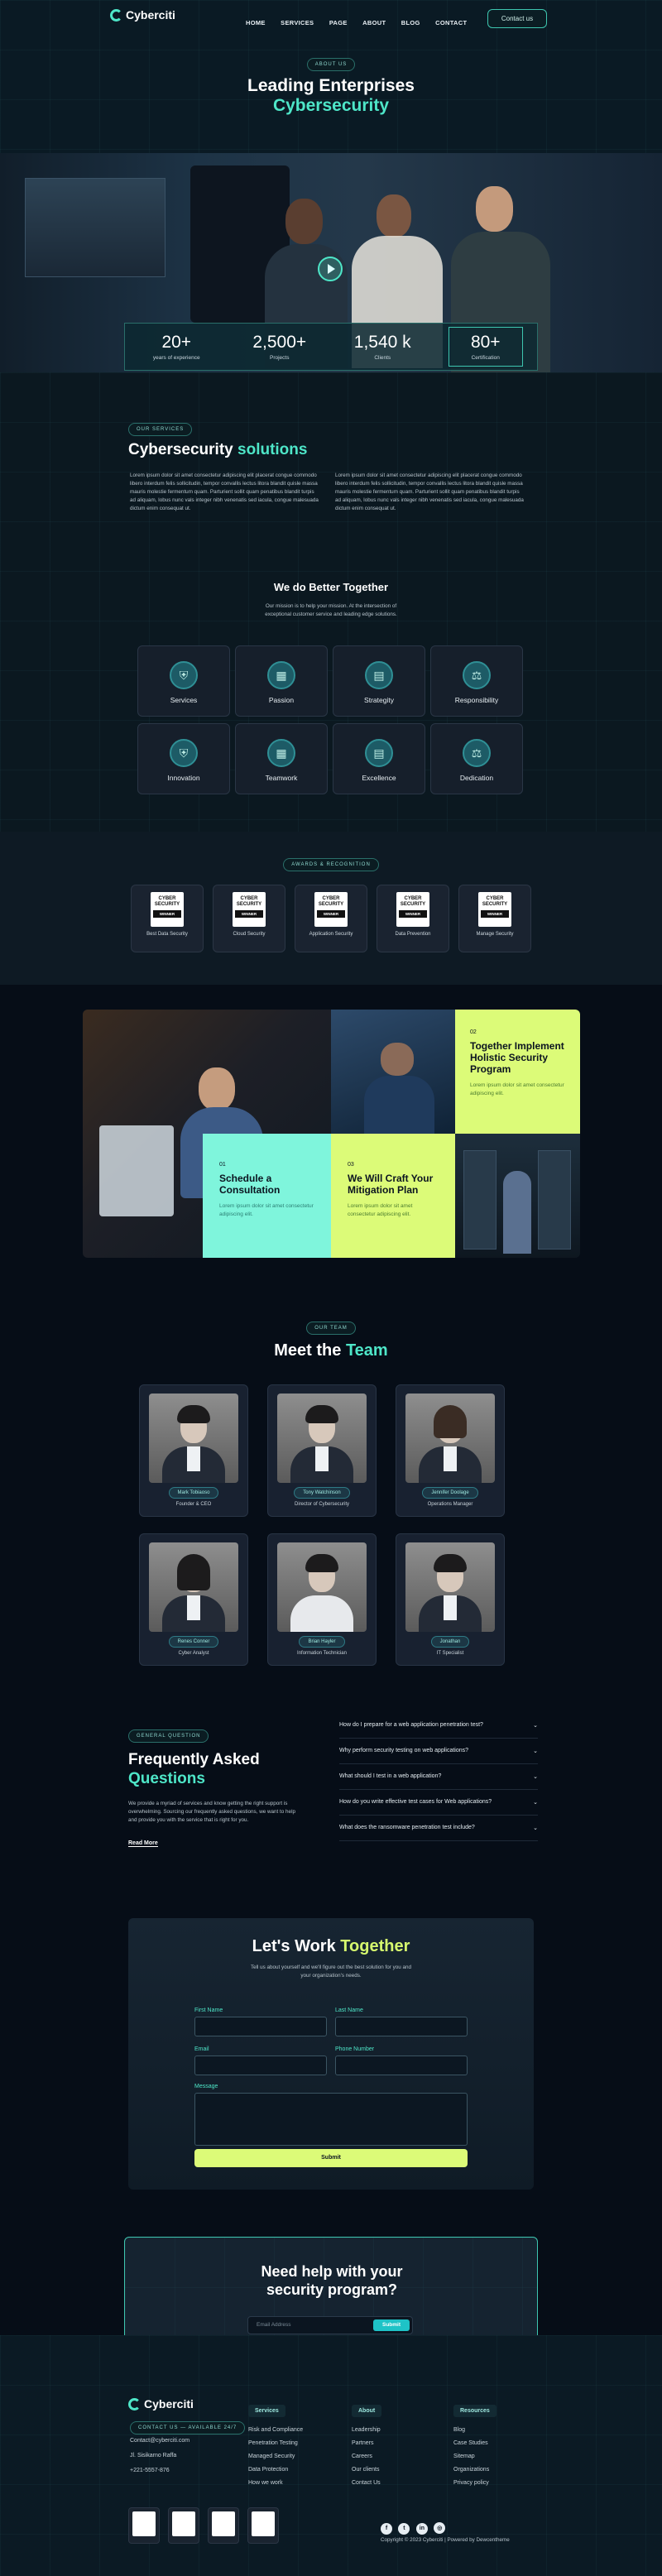  I want to click on team-member-card: Jennifer Doolage Operations Manager, so click(450, 1451).